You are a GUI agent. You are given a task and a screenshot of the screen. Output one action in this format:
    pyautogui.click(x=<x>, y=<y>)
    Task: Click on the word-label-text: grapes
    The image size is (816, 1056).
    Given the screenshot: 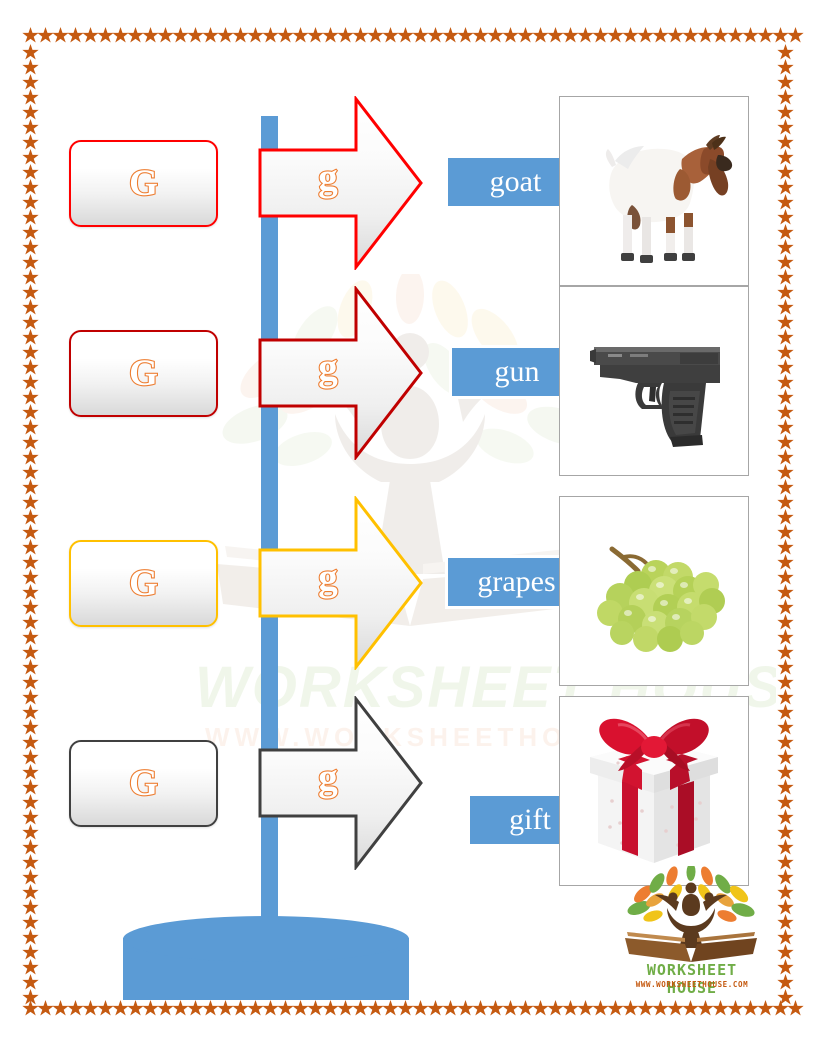 What is the action you would take?
    pyautogui.click(x=516, y=581)
    